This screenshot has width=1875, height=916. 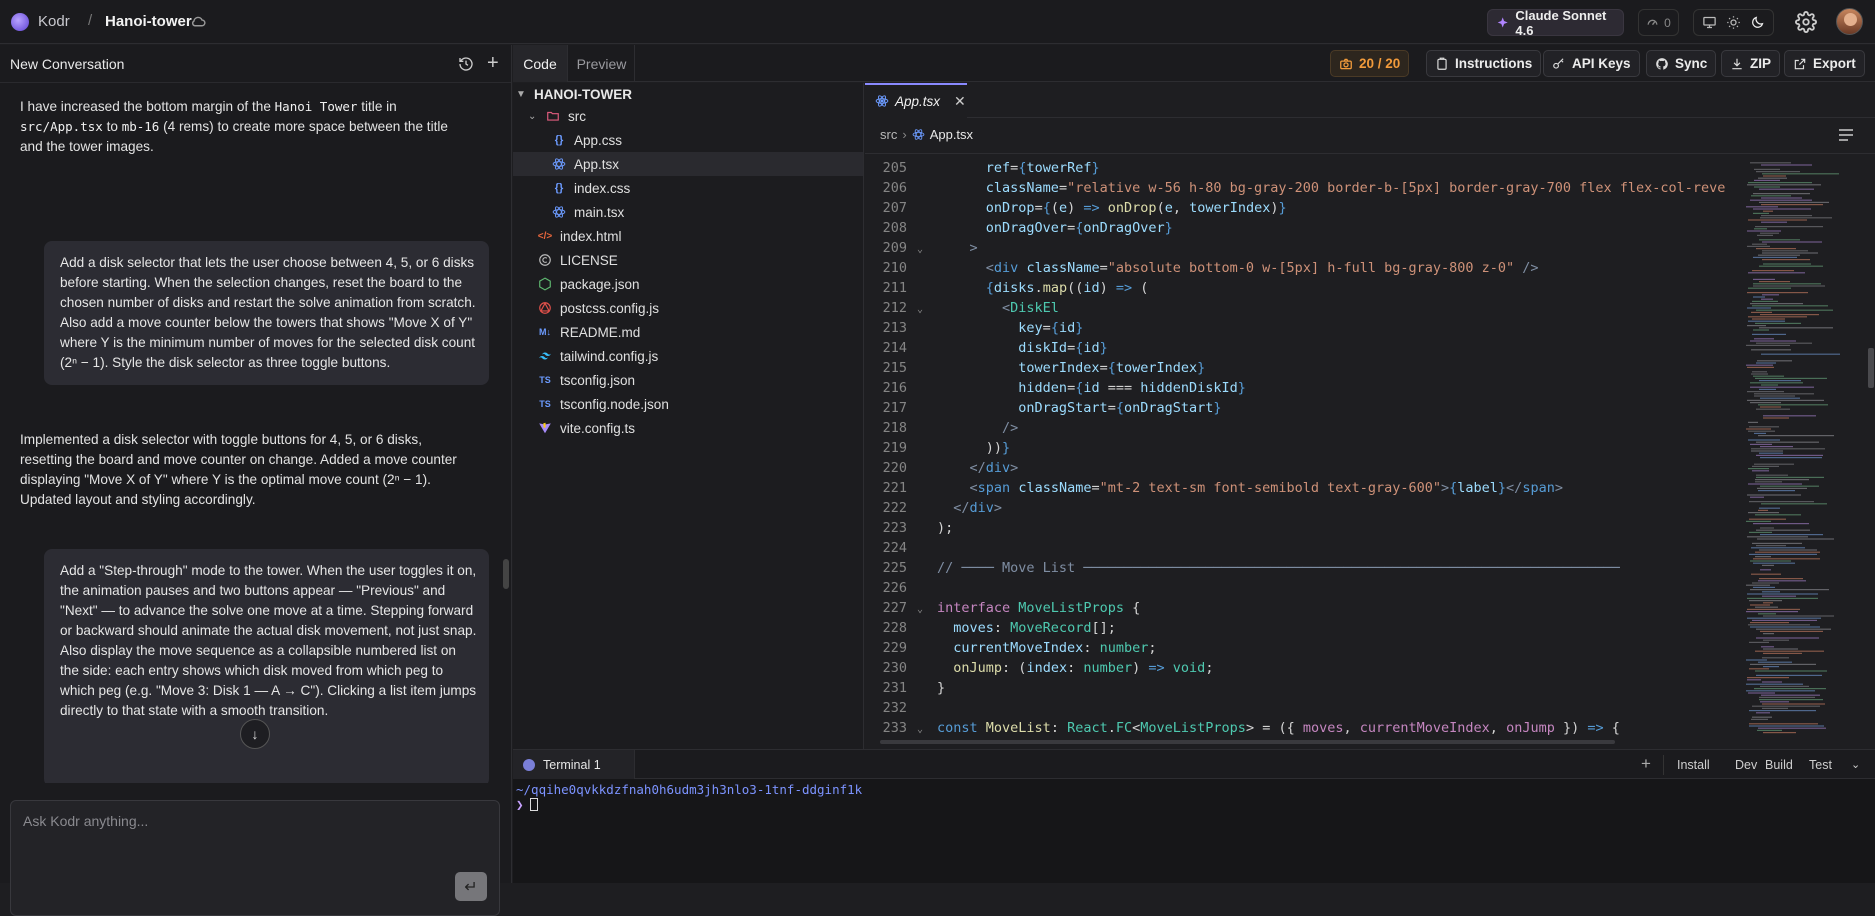 I want to click on editor-tab-app-tsx: App.tsx ✕, so click(x=916, y=100).